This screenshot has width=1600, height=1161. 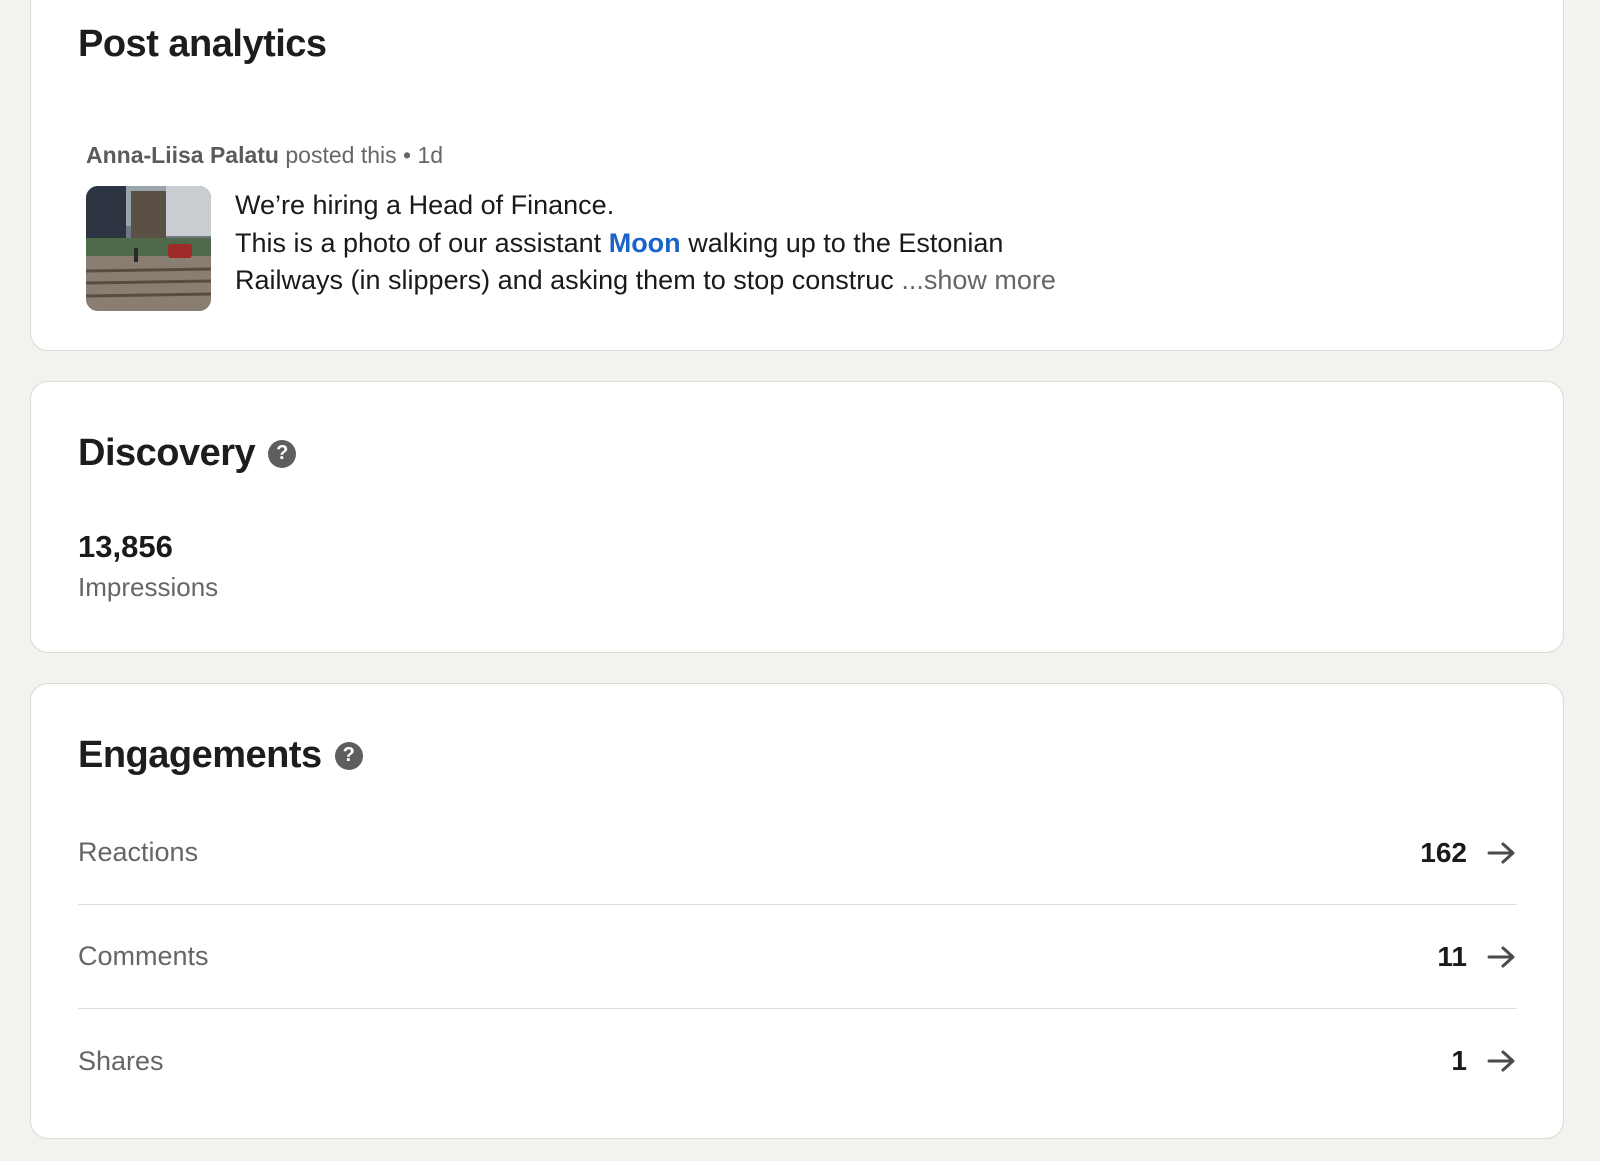 I want to click on post-author: Anna-Liisa Palatu, so click(x=182, y=155).